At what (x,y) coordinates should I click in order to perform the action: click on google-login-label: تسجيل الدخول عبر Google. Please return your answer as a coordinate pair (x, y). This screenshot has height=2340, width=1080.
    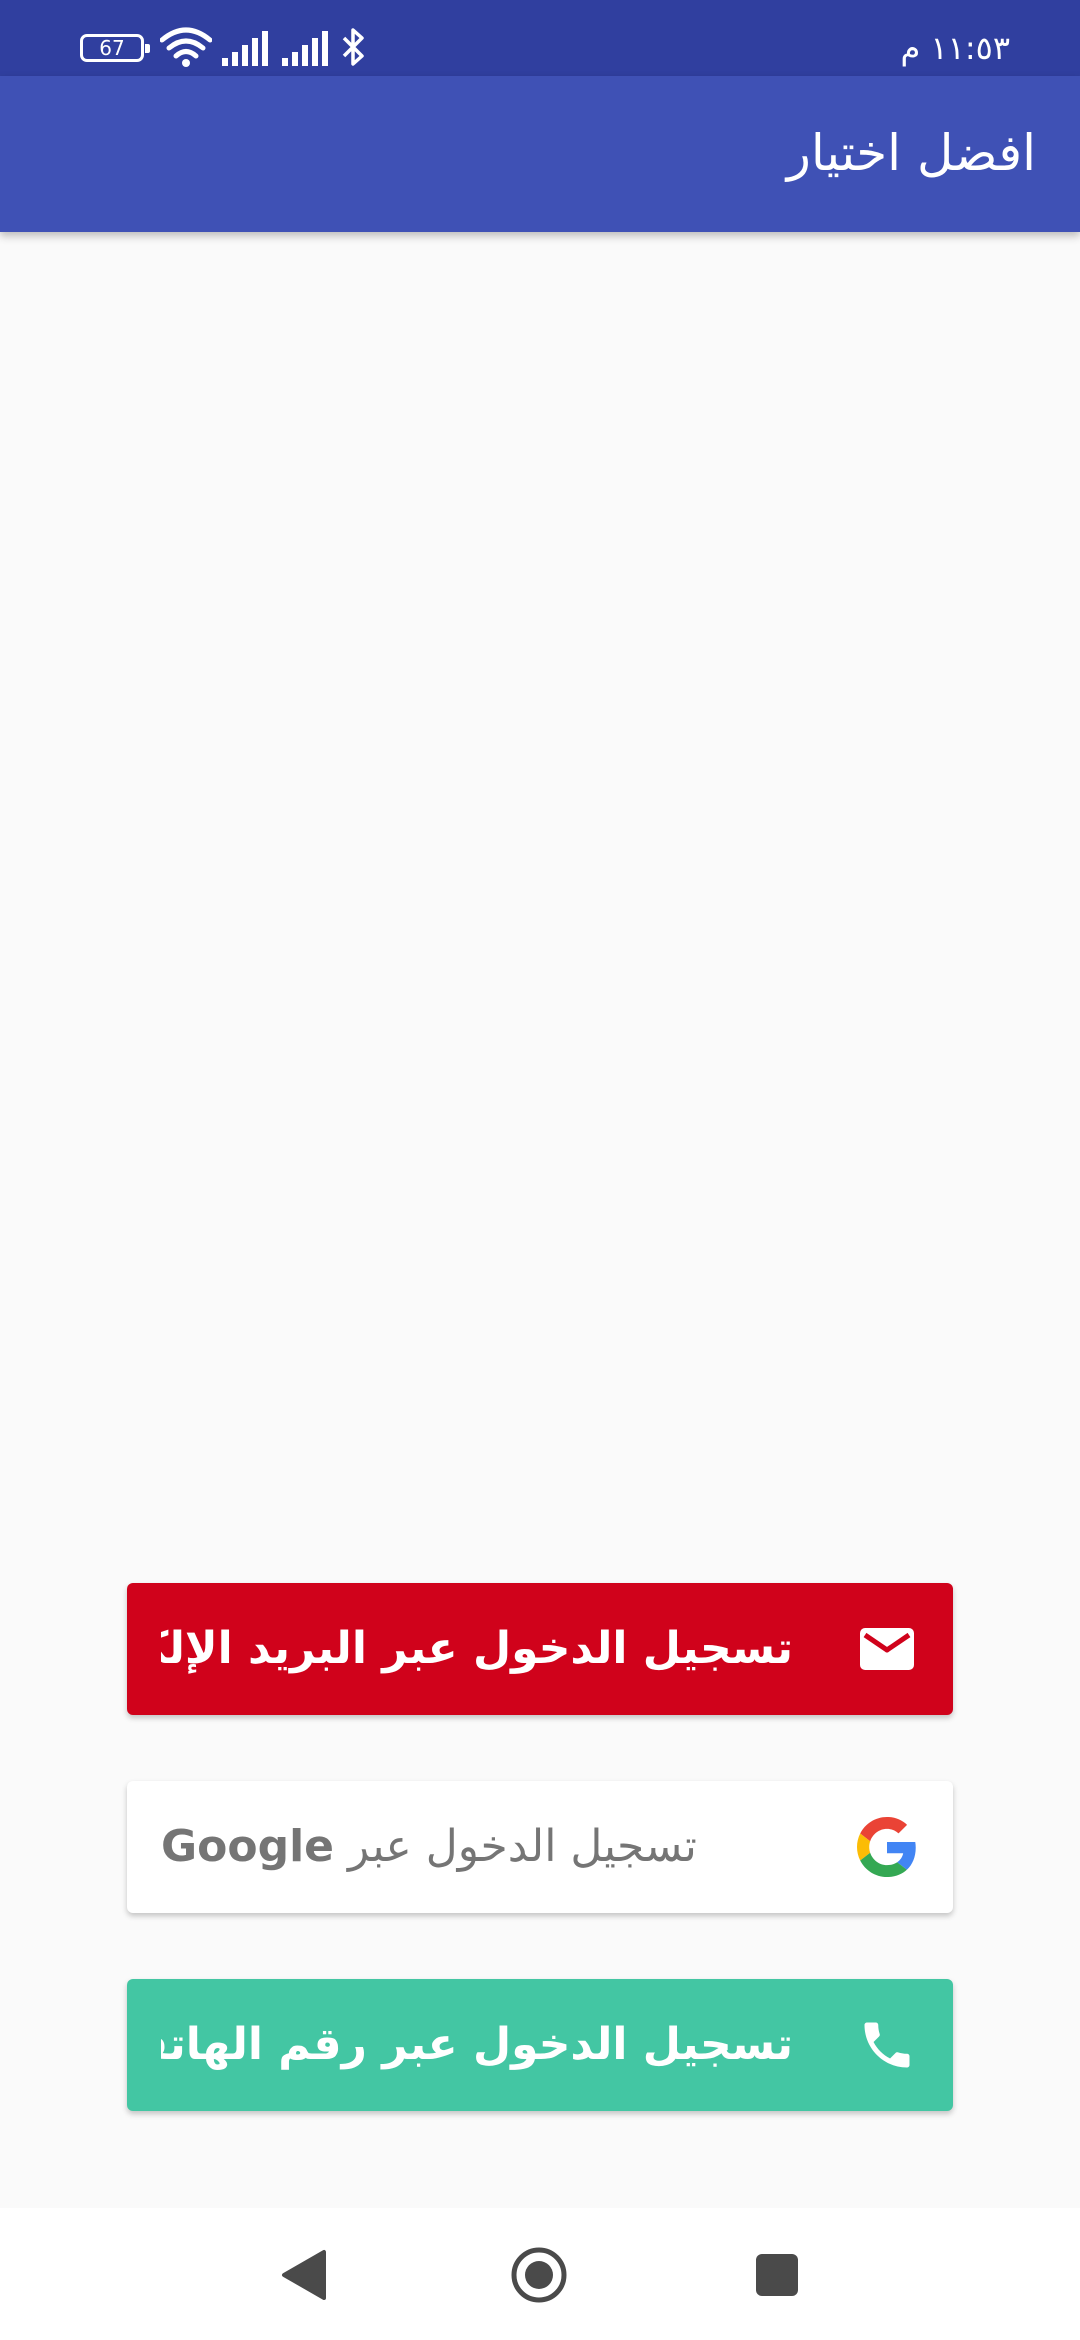
    Looking at the image, I should click on (477, 1847).